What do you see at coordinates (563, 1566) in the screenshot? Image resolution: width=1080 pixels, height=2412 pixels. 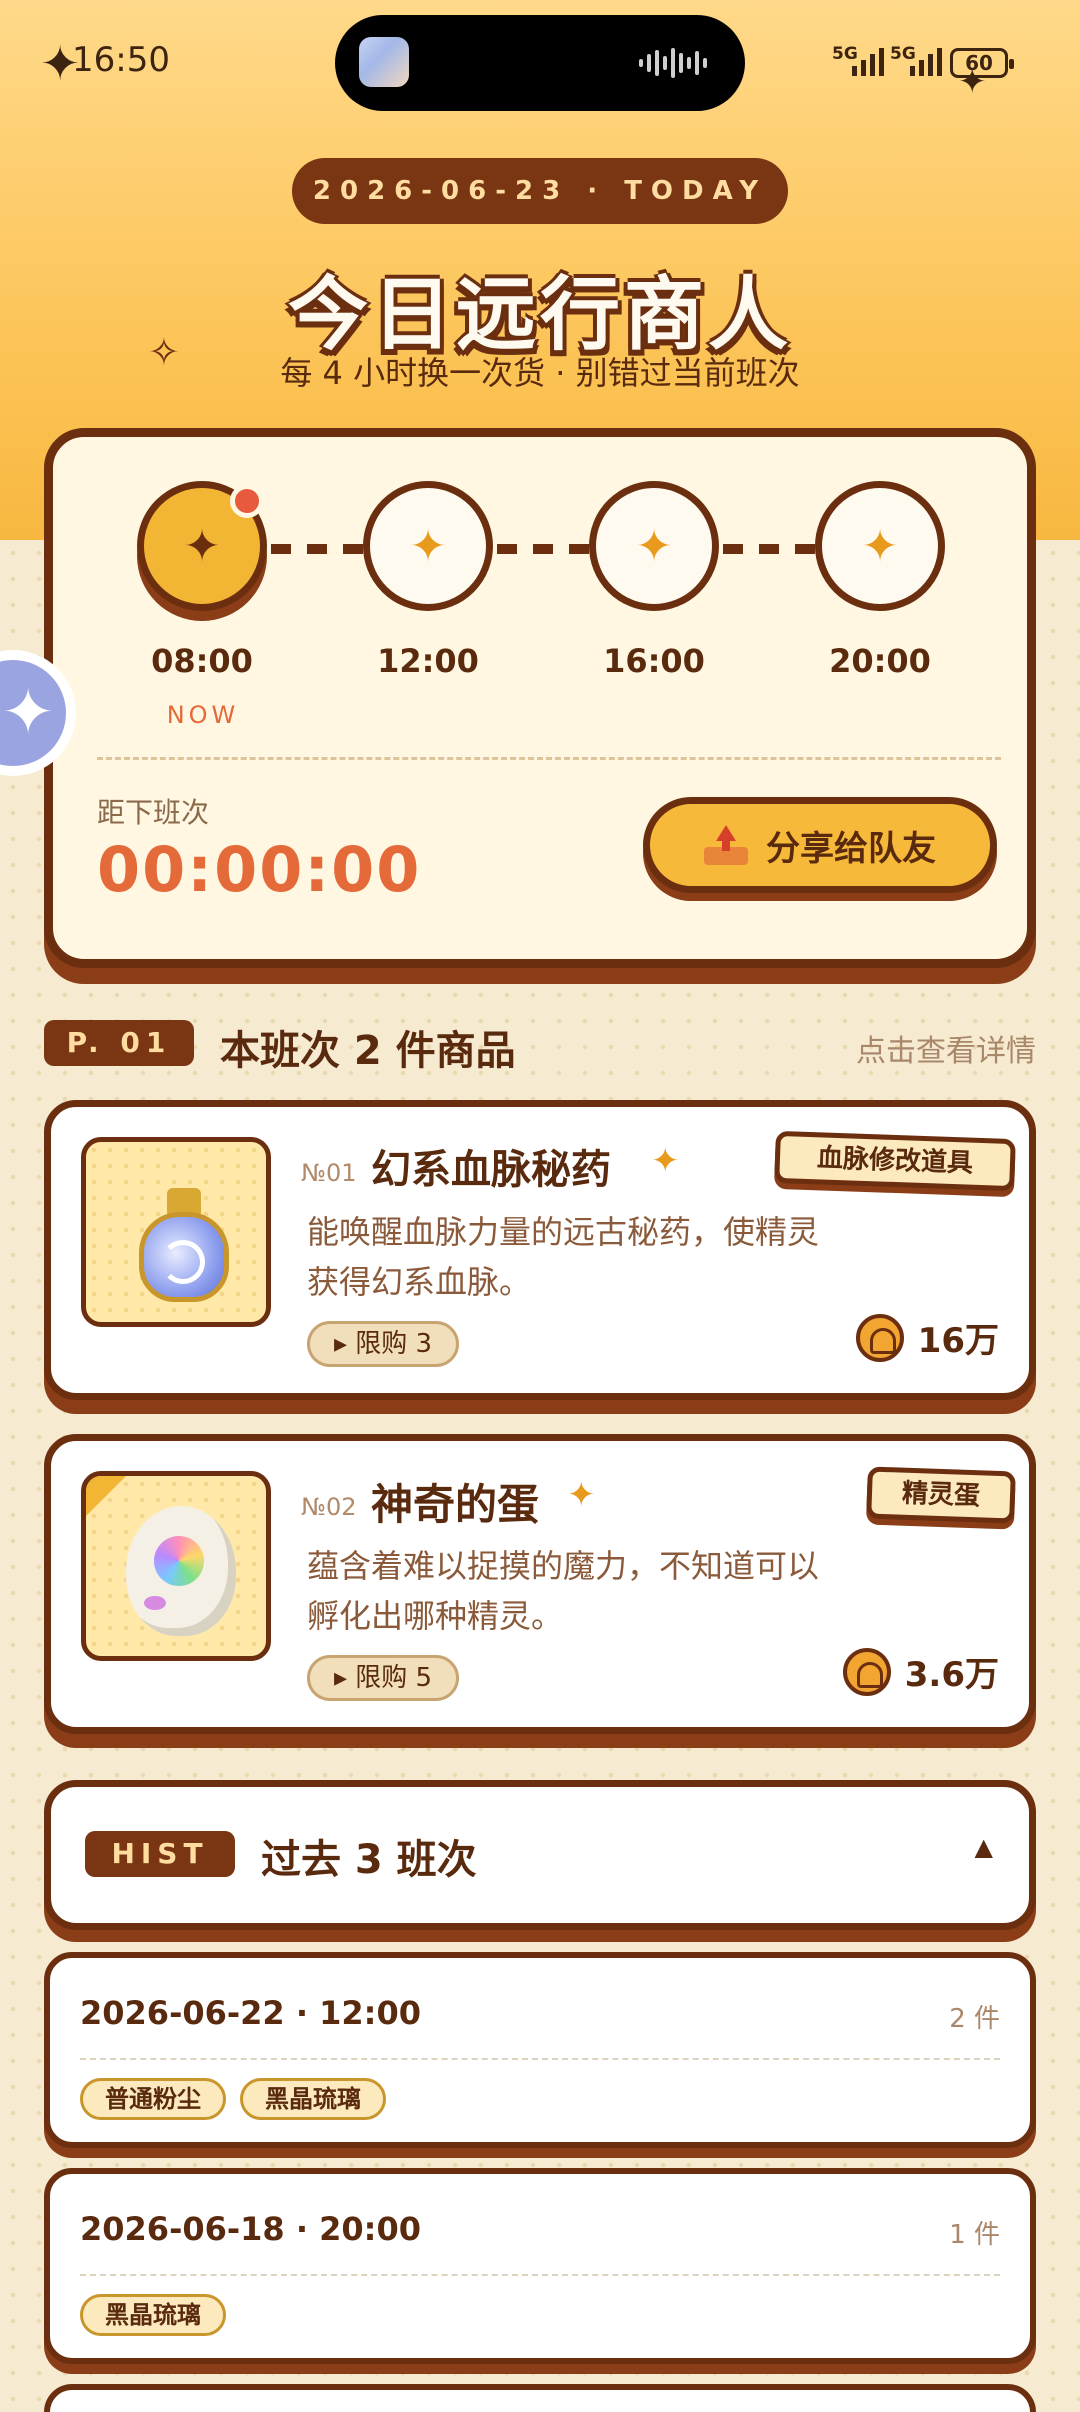 I see `item-description-line: 蕴含着难以捉摸的魔力，不知道可以` at bounding box center [563, 1566].